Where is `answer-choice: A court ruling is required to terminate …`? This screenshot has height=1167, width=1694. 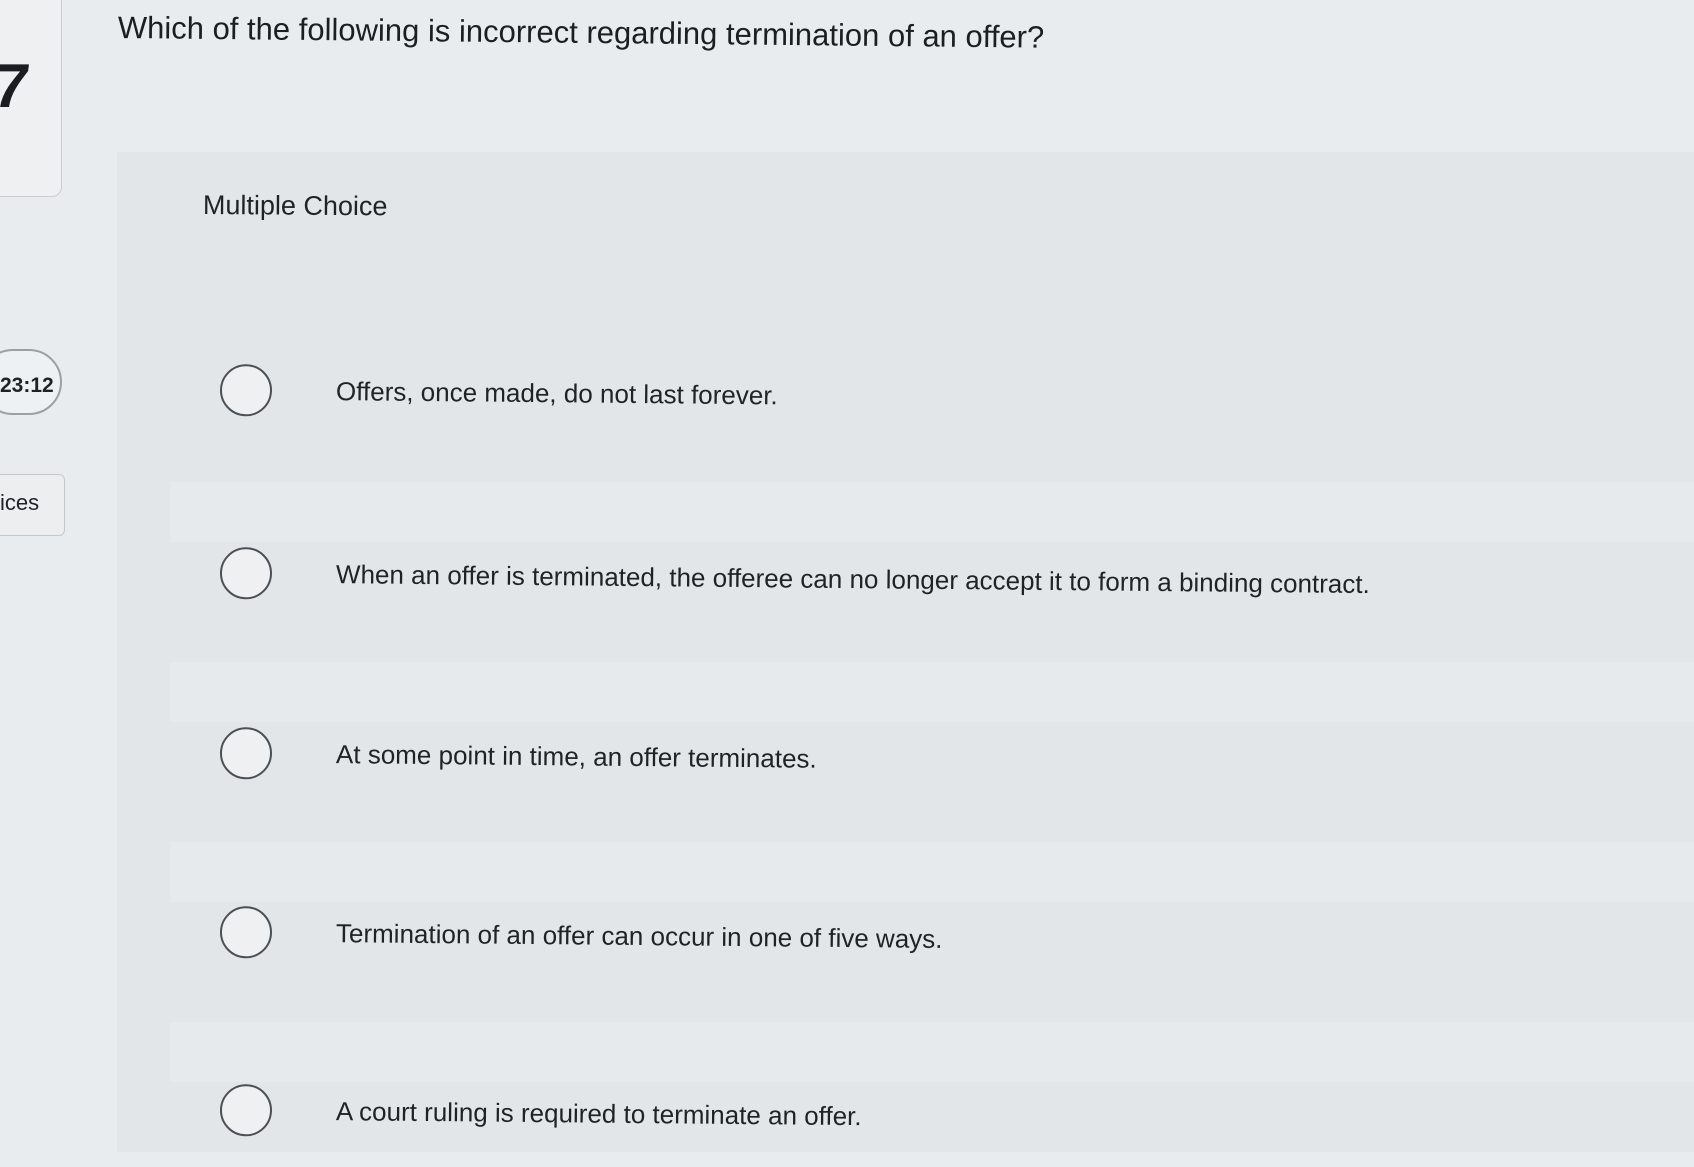
answer-choice: A court ruling is required to terminate … is located at coordinates (955, 1117).